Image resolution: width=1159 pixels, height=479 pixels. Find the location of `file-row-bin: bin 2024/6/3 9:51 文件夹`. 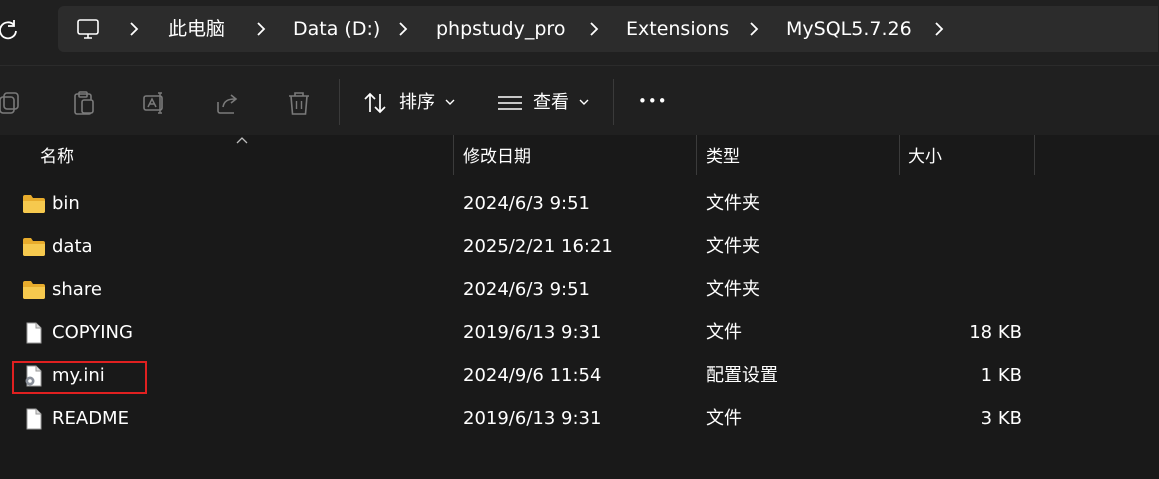

file-row-bin: bin 2024/6/3 9:51 文件夹 is located at coordinates (579, 204).